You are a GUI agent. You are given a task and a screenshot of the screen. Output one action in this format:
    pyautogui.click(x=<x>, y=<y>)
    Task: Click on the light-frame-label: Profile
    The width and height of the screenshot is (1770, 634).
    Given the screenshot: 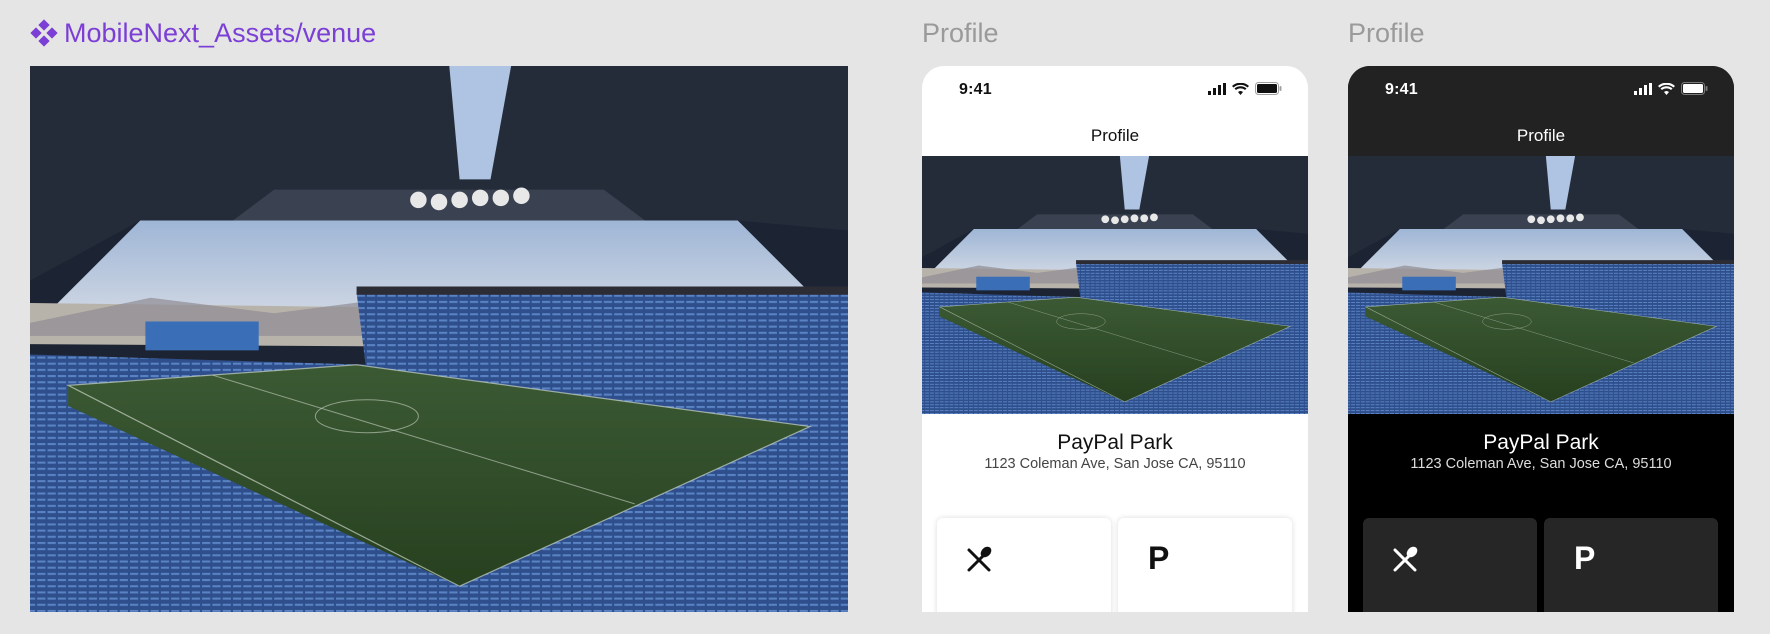 What is the action you would take?
    pyautogui.click(x=960, y=33)
    